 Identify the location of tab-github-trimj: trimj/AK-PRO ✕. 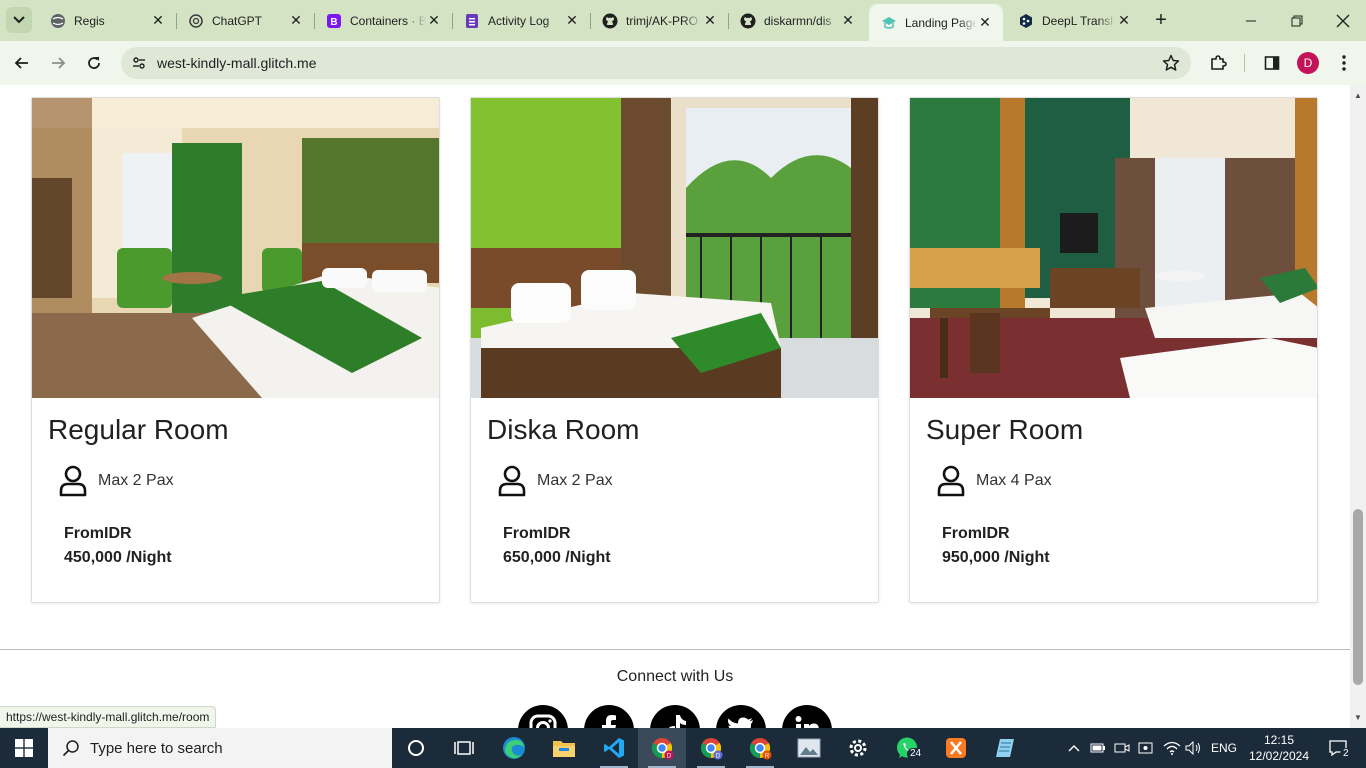
(659, 20).